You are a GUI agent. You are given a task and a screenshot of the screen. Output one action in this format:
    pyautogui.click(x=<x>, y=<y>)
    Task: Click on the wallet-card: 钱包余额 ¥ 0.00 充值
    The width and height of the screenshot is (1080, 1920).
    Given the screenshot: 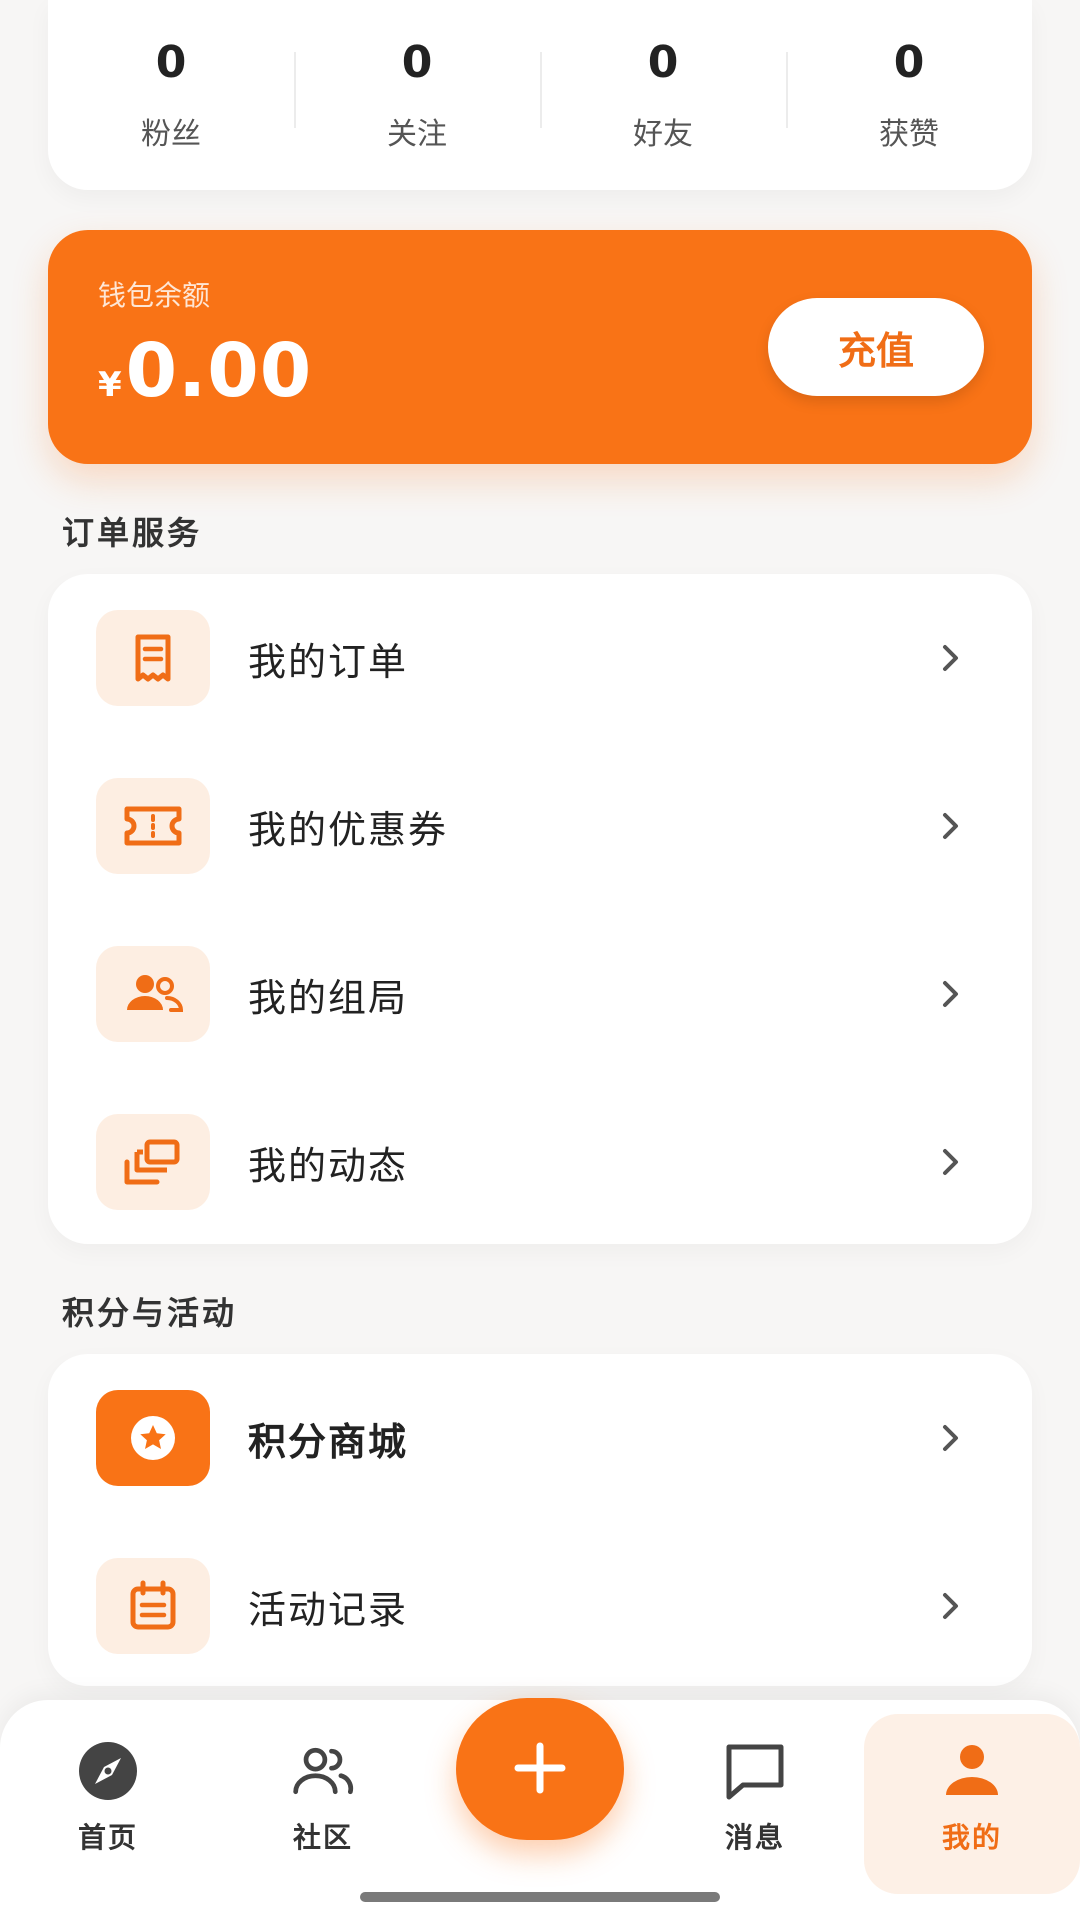 What is the action you would take?
    pyautogui.click(x=540, y=347)
    